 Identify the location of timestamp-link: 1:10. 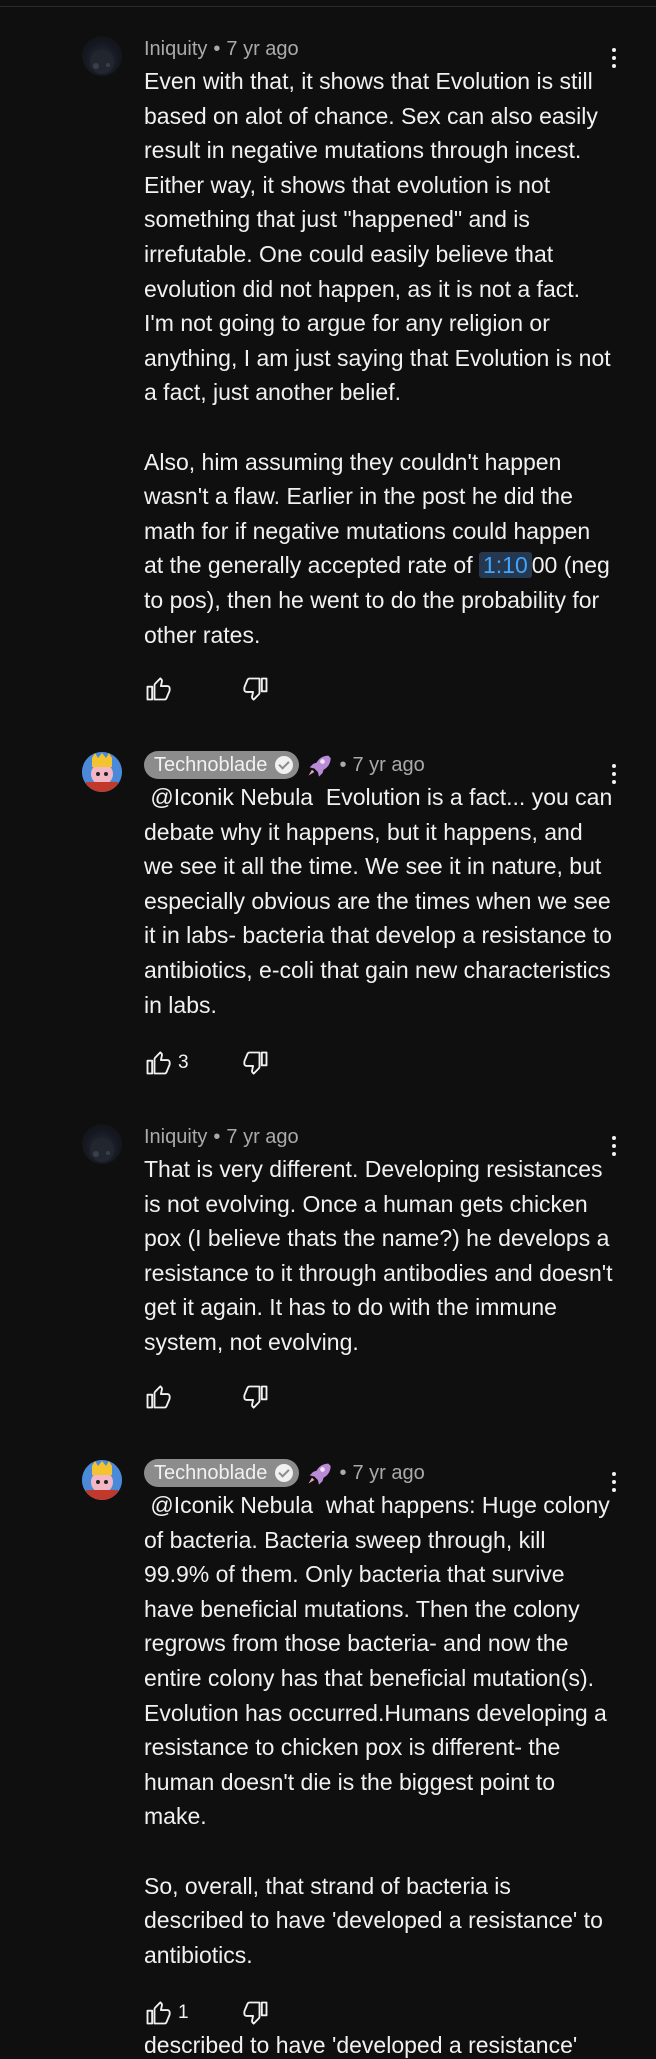
(505, 565).